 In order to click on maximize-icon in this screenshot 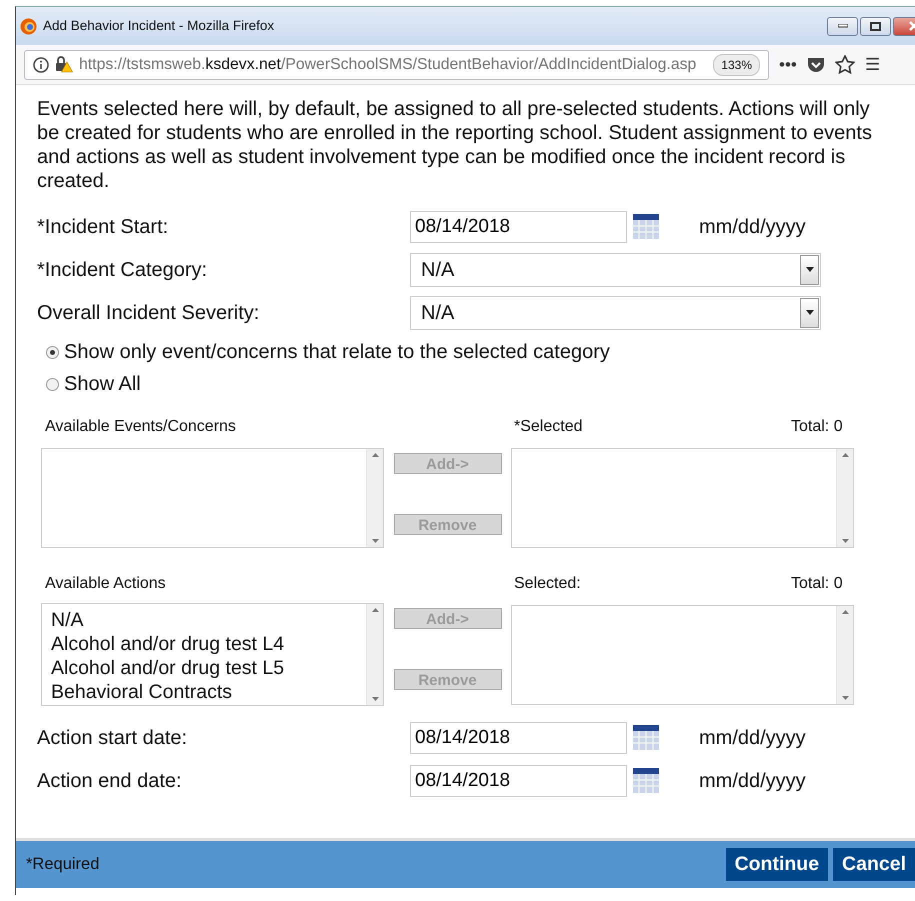, I will do `click(875, 26)`.